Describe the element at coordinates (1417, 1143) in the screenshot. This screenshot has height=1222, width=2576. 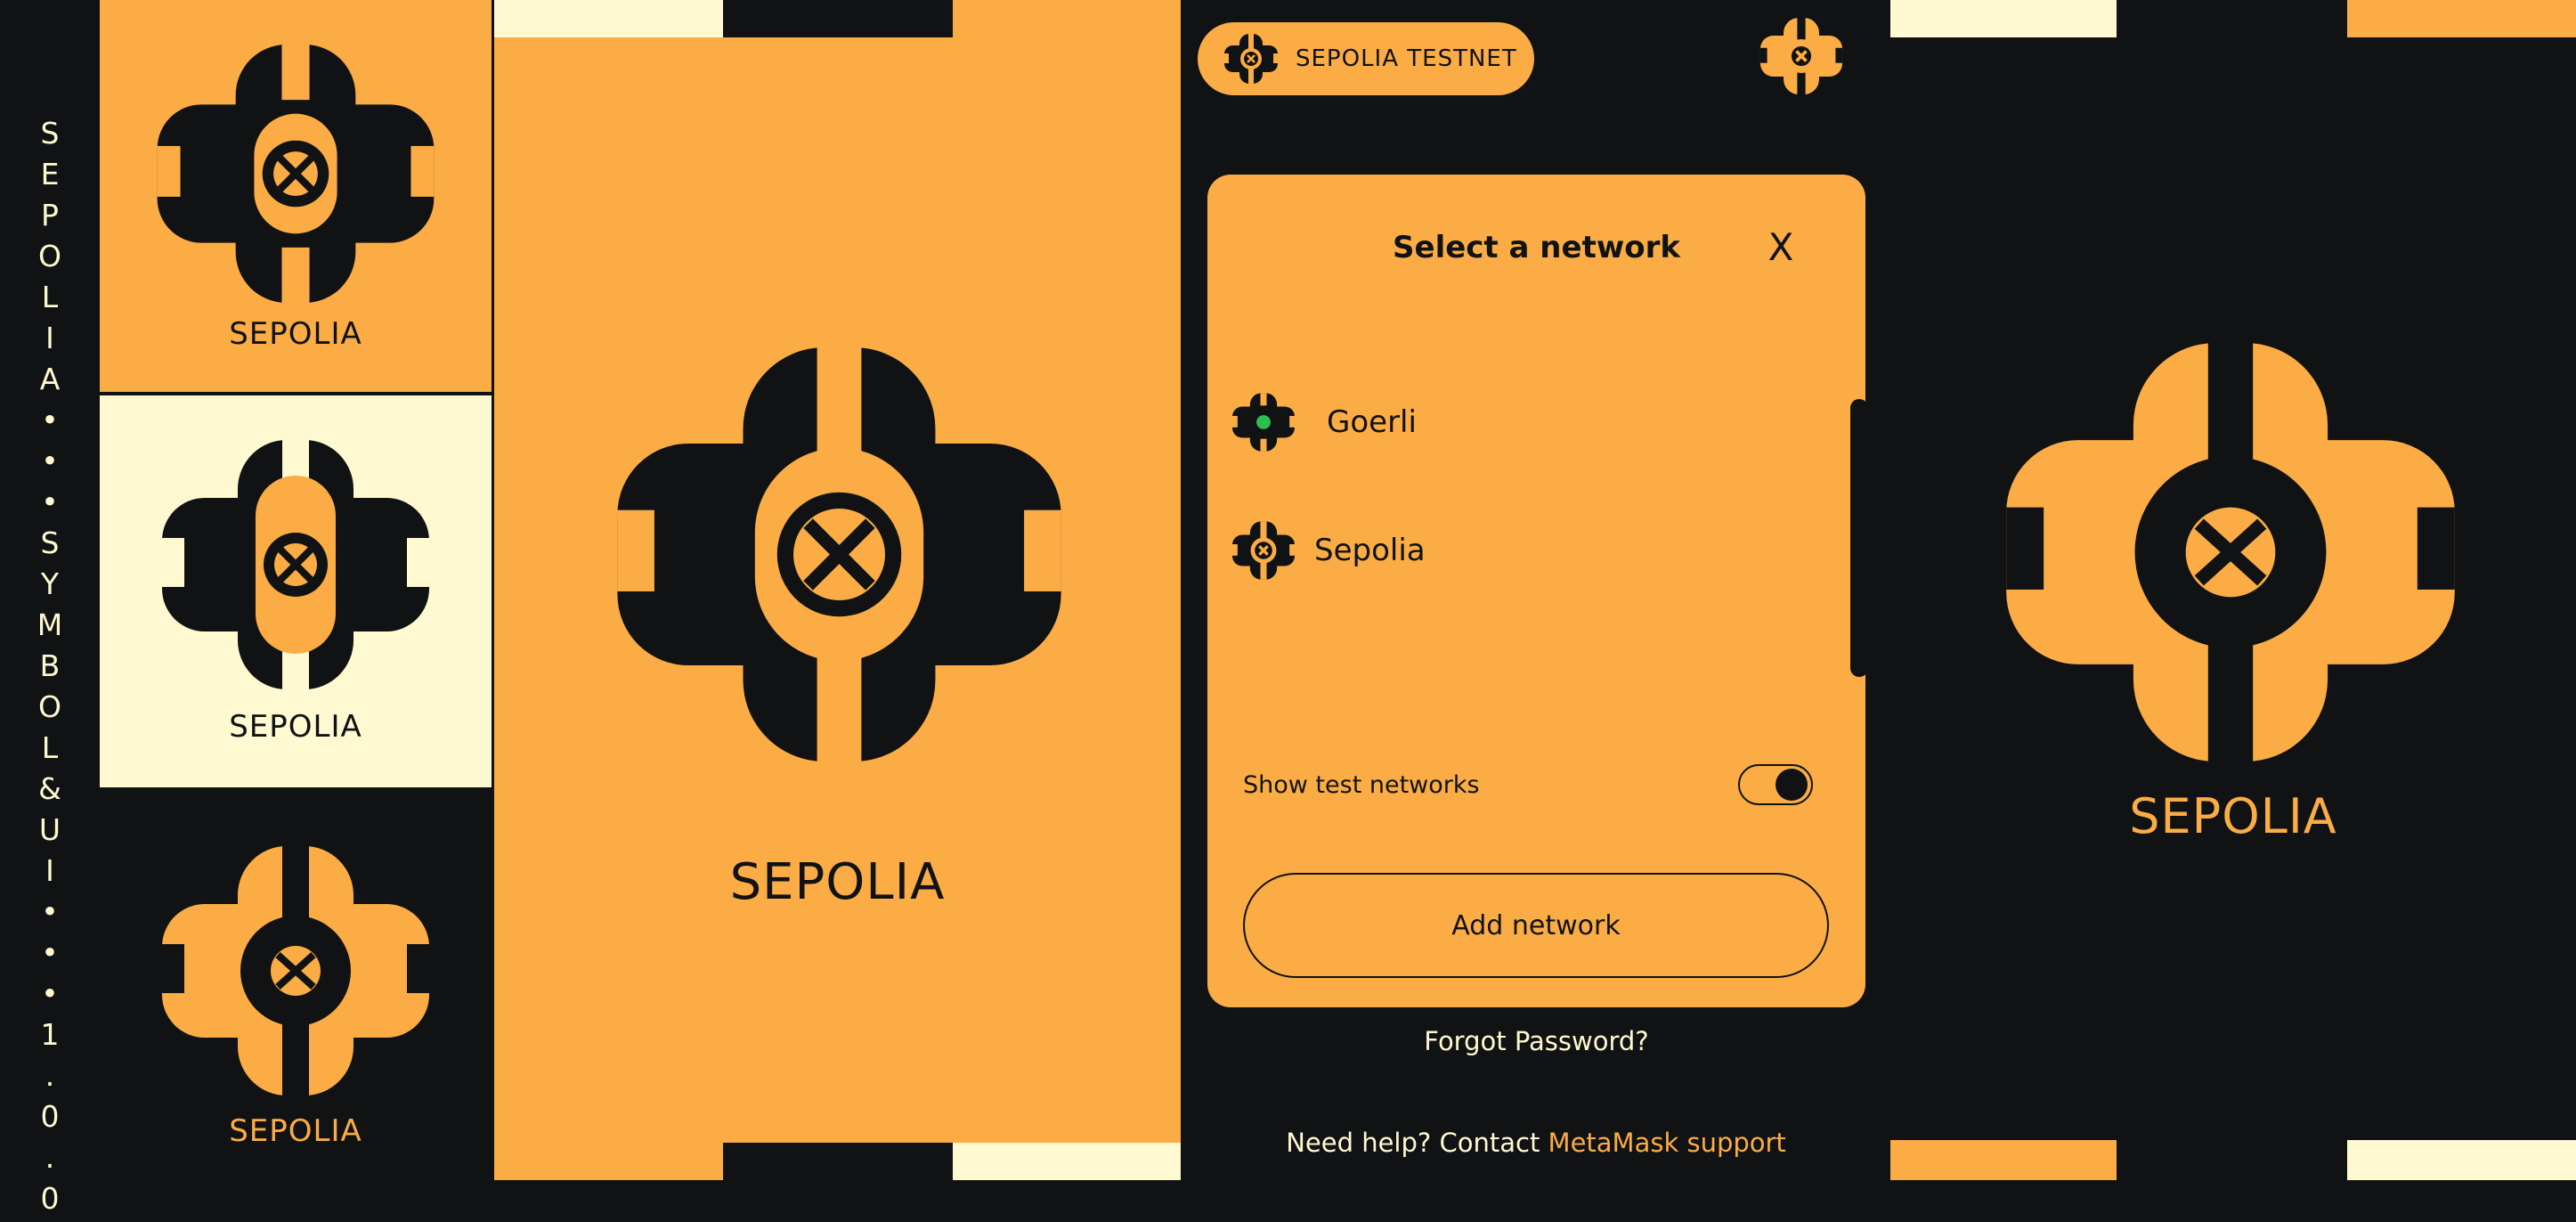
I see `help-prefix: Need help? Contact` at that location.